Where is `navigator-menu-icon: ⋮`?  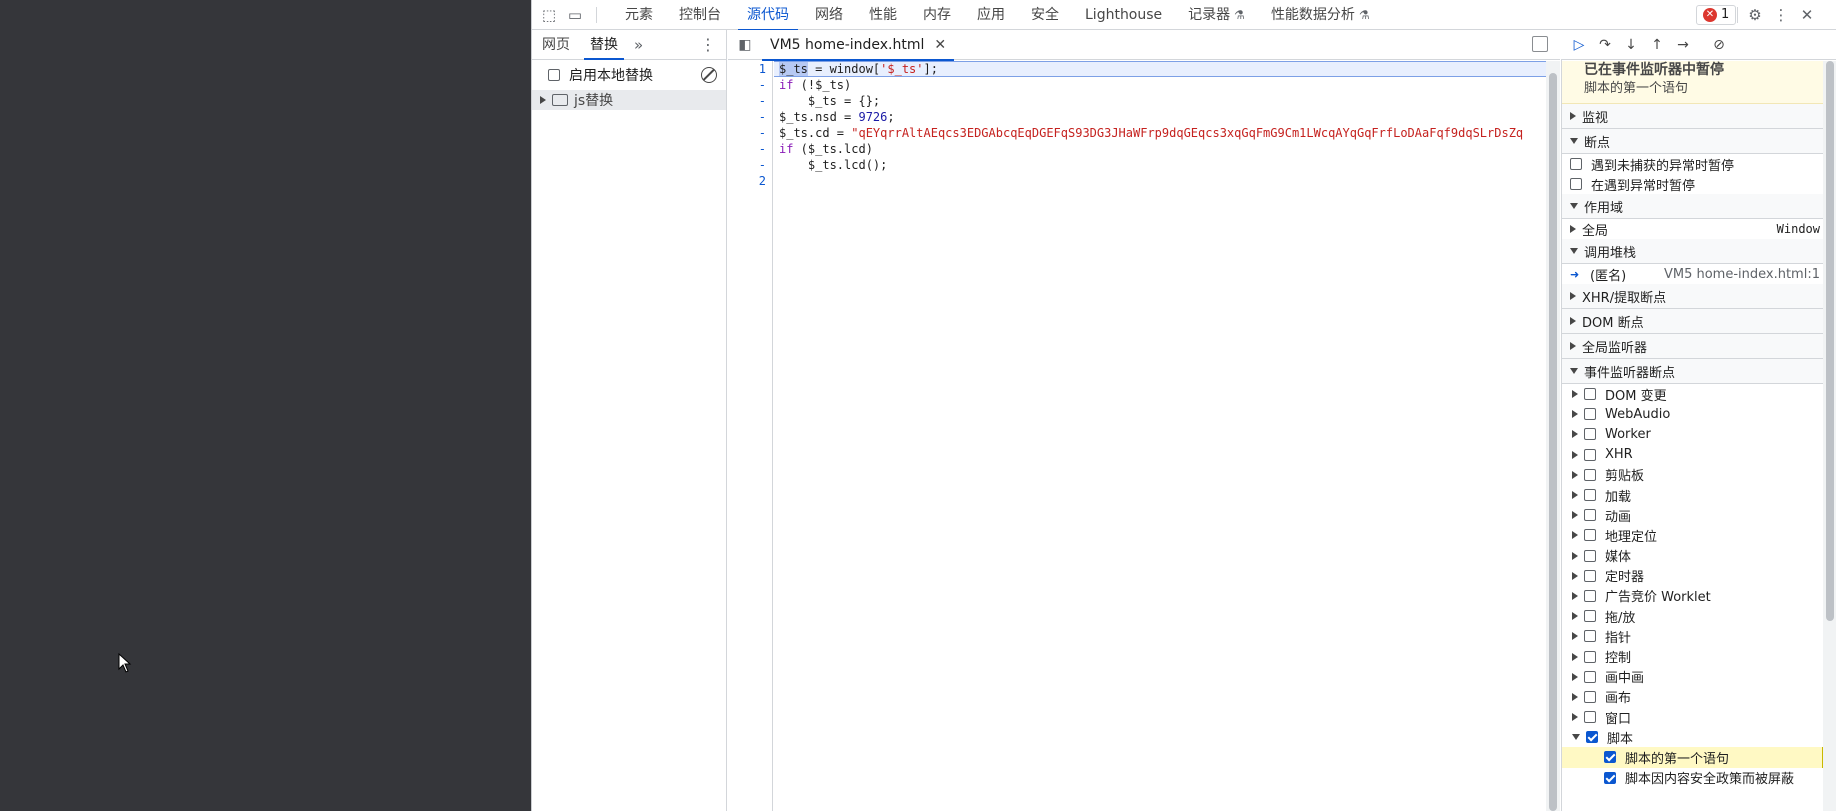 navigator-menu-icon: ⋮ is located at coordinates (708, 45).